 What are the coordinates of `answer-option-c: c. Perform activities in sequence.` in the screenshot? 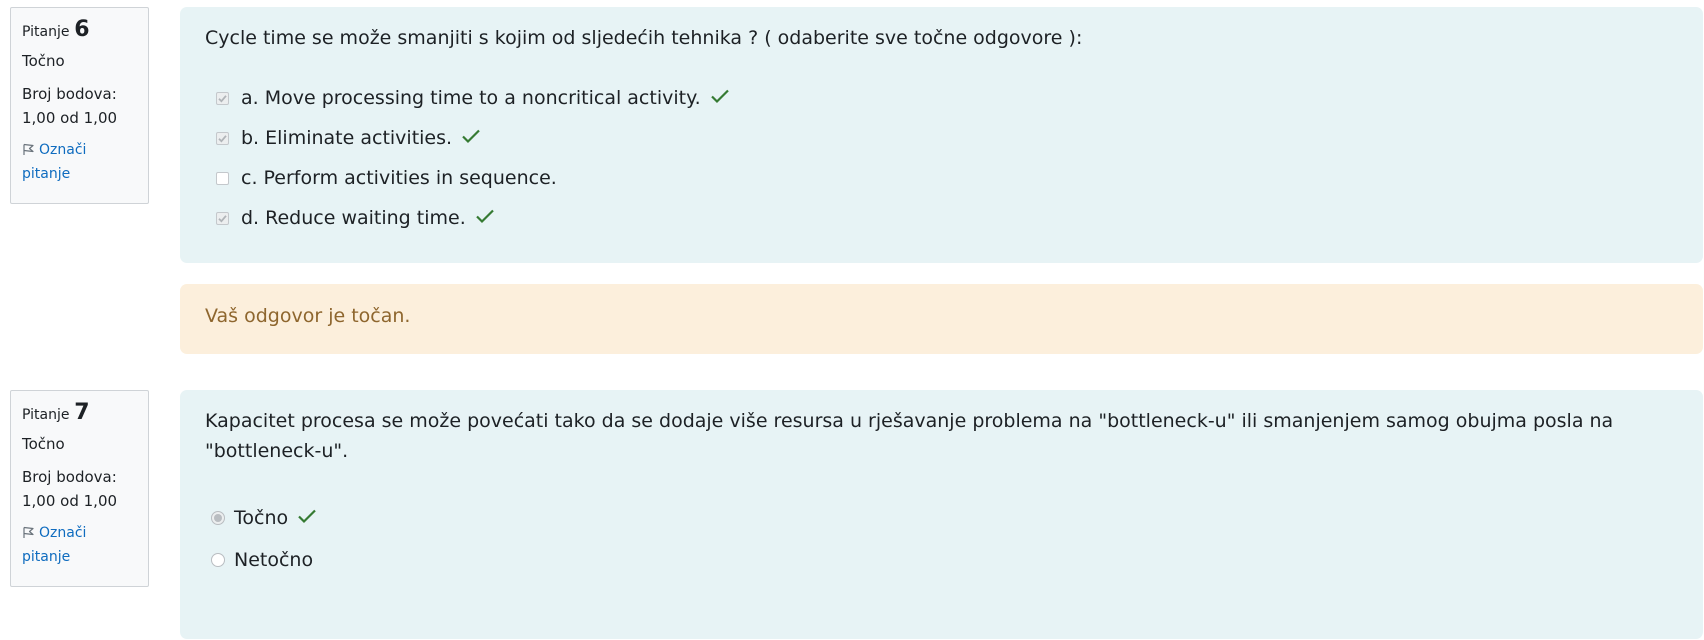 It's located at (941, 178).